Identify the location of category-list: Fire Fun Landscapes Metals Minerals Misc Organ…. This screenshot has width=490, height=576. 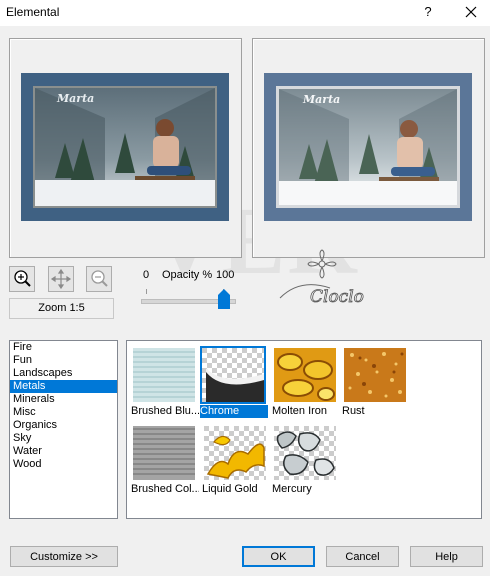
(63, 429).